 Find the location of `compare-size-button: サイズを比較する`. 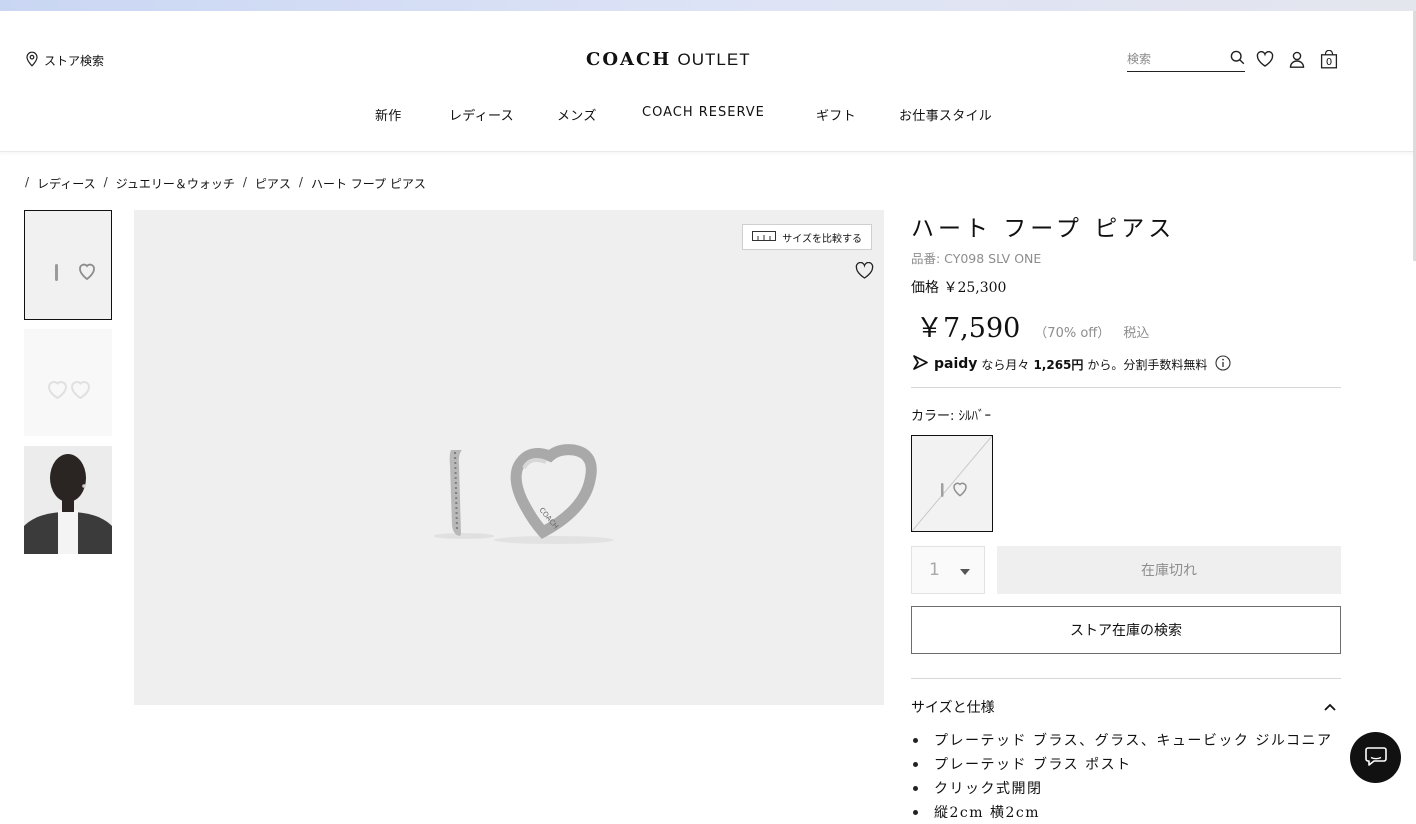

compare-size-button: サイズを比較する is located at coordinates (807, 237).